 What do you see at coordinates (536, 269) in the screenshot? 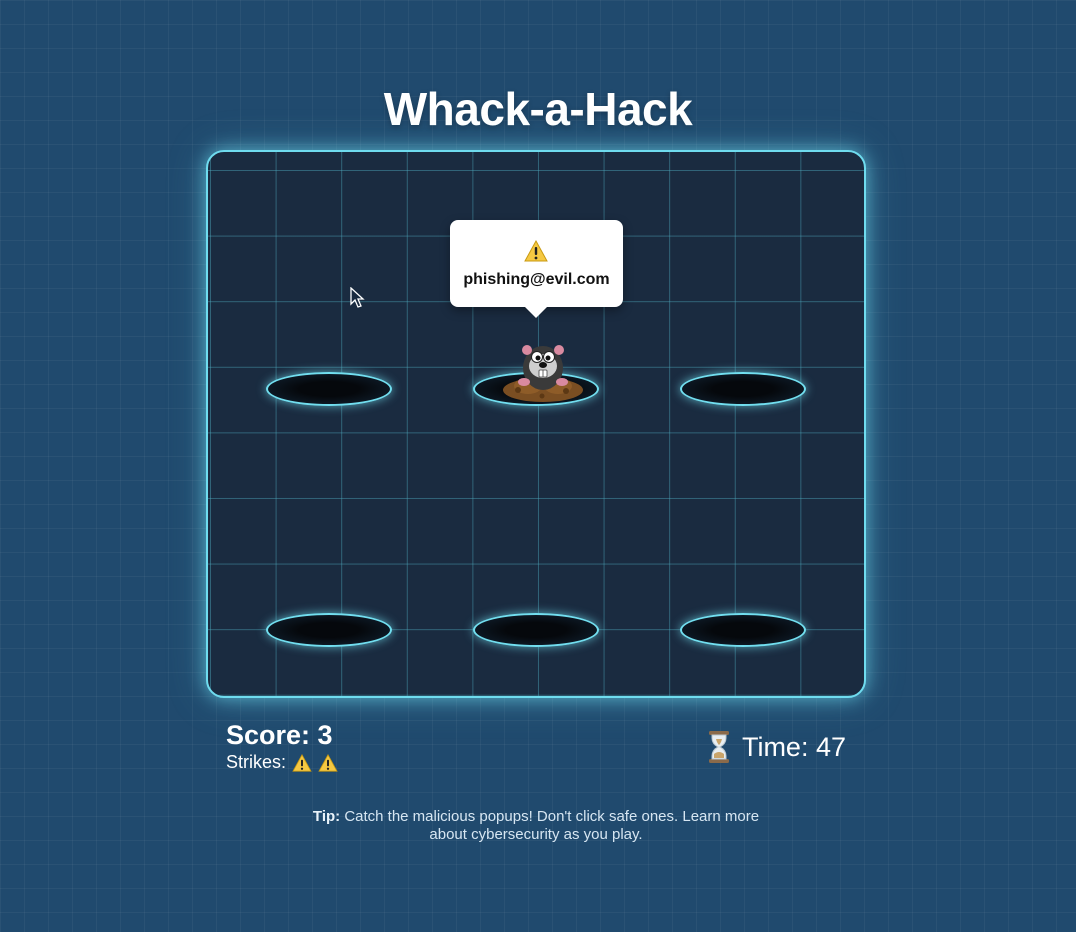
I see `threat-popup: phishing@evil.com` at bounding box center [536, 269].